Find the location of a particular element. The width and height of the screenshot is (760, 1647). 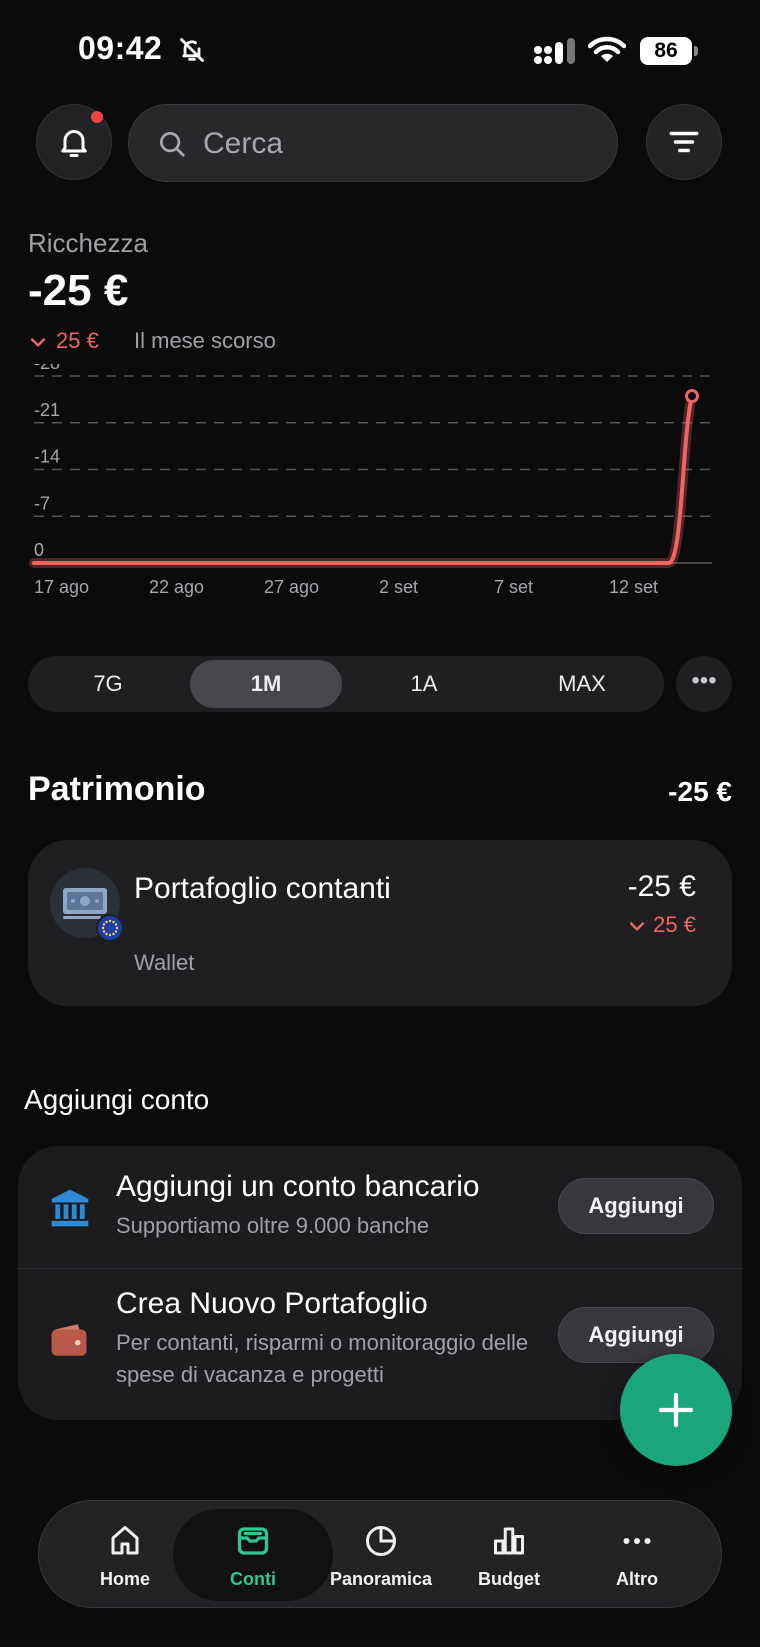

eu-flag-icon is located at coordinates (110, 928).